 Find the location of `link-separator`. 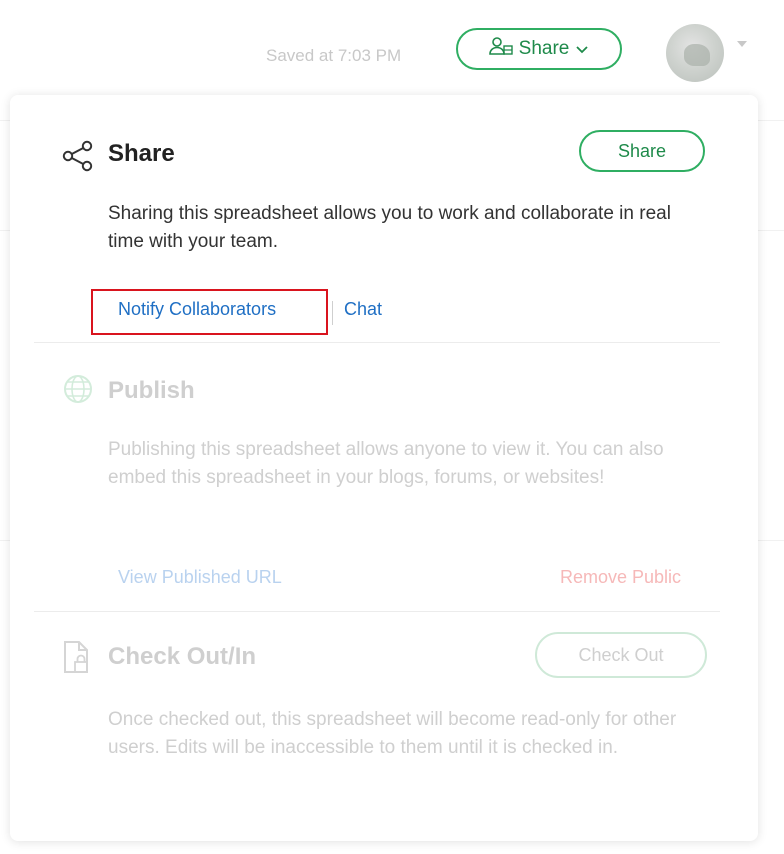

link-separator is located at coordinates (332, 313).